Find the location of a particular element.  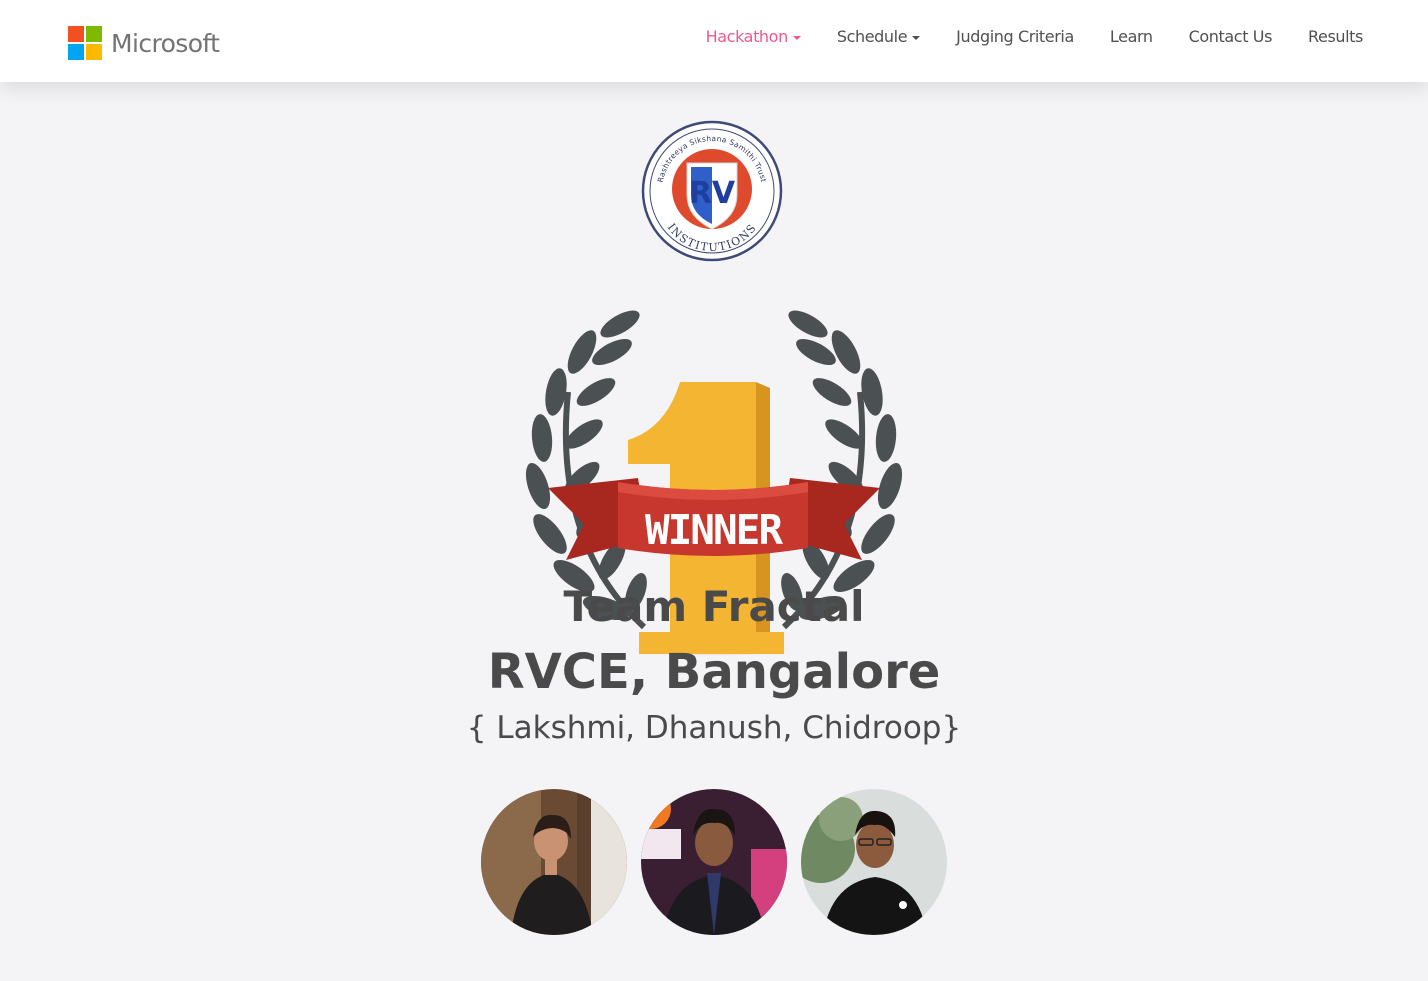

team-members: { Lakshmi, Dhanush, Chidroop} is located at coordinates (714, 728).